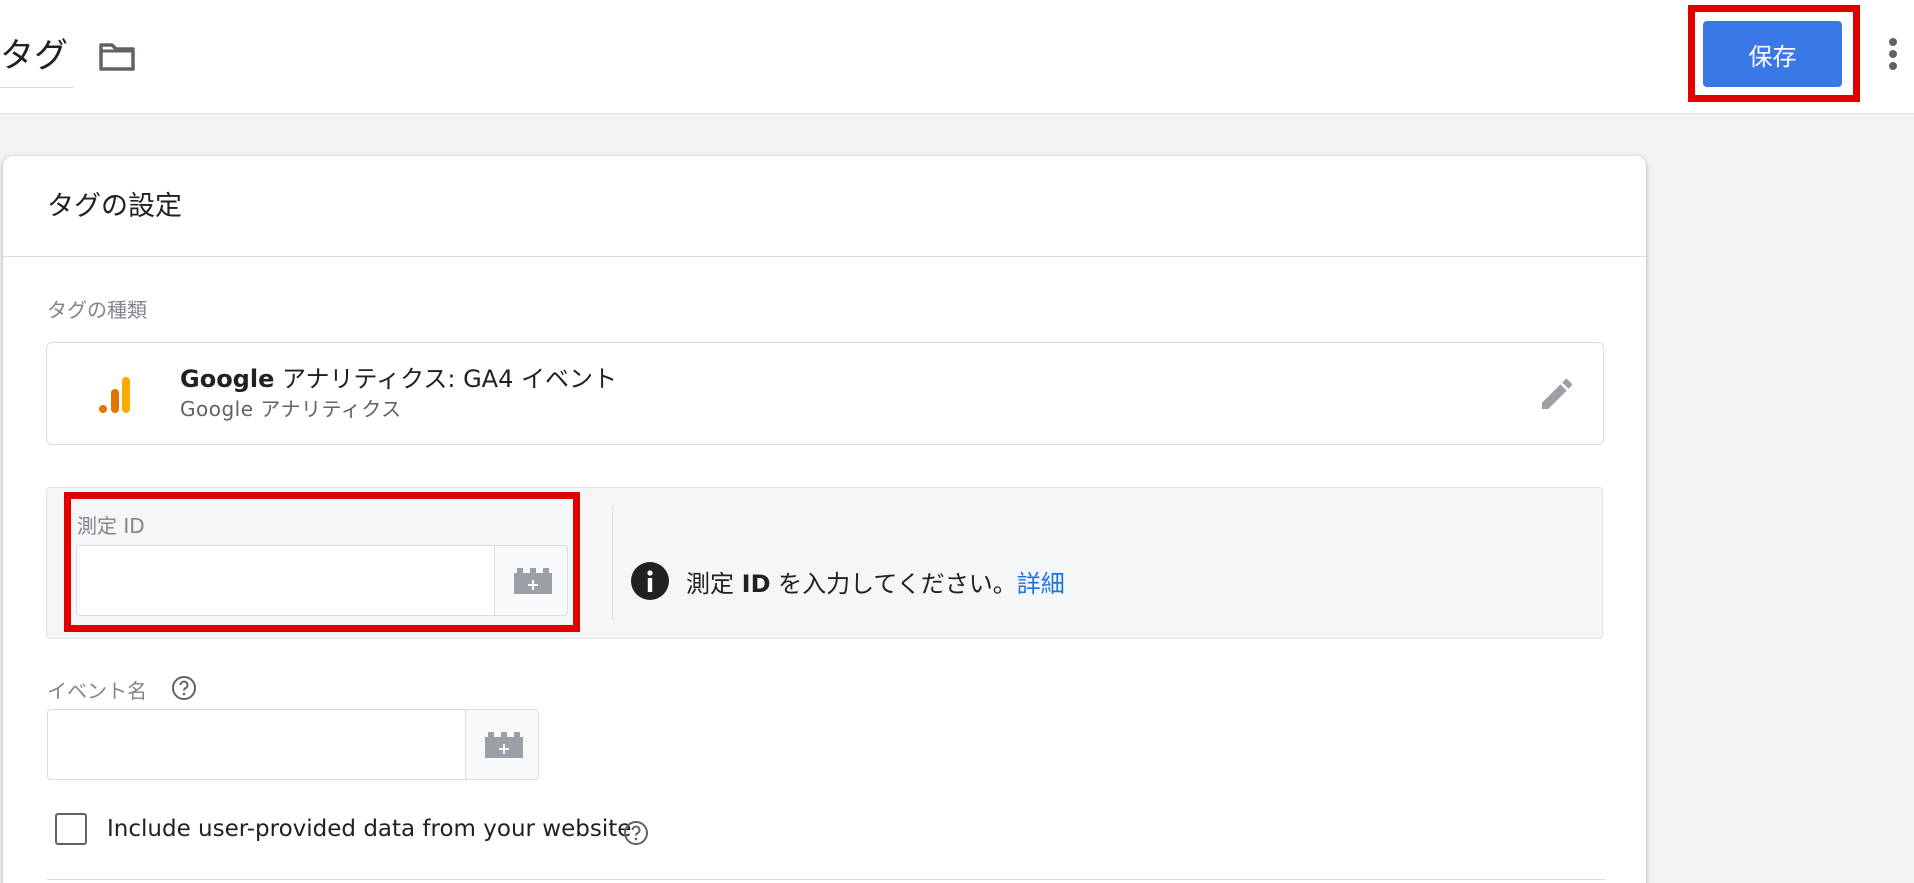 Image resolution: width=1914 pixels, height=883 pixels. What do you see at coordinates (1557, 394) in the screenshot?
I see `edit-pencil-icon` at bounding box center [1557, 394].